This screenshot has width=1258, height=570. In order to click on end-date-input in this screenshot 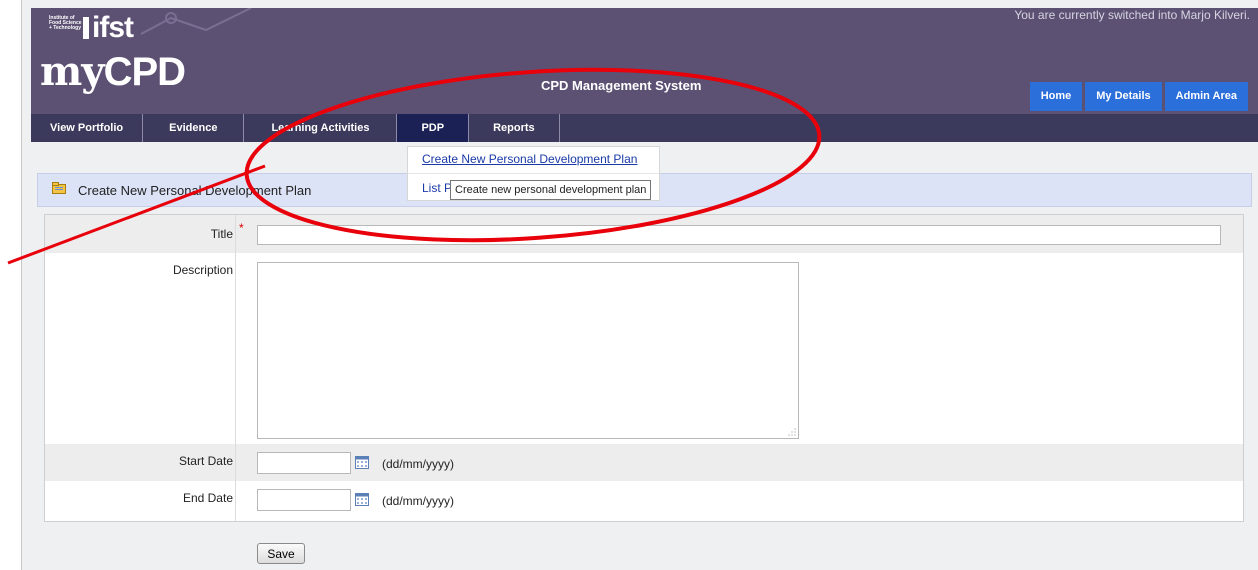, I will do `click(304, 500)`.